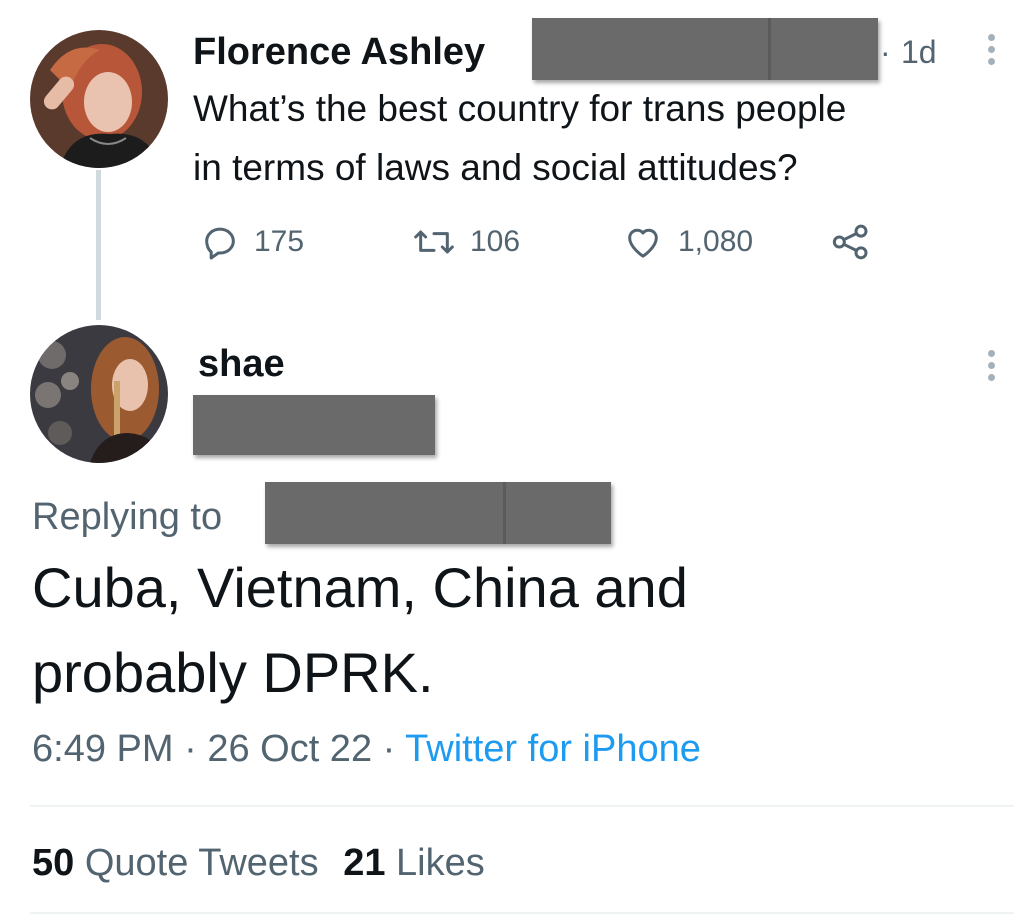 This screenshot has width=1024, height=921. What do you see at coordinates (127, 517) in the screenshot?
I see `replying-to-label: Replying to` at bounding box center [127, 517].